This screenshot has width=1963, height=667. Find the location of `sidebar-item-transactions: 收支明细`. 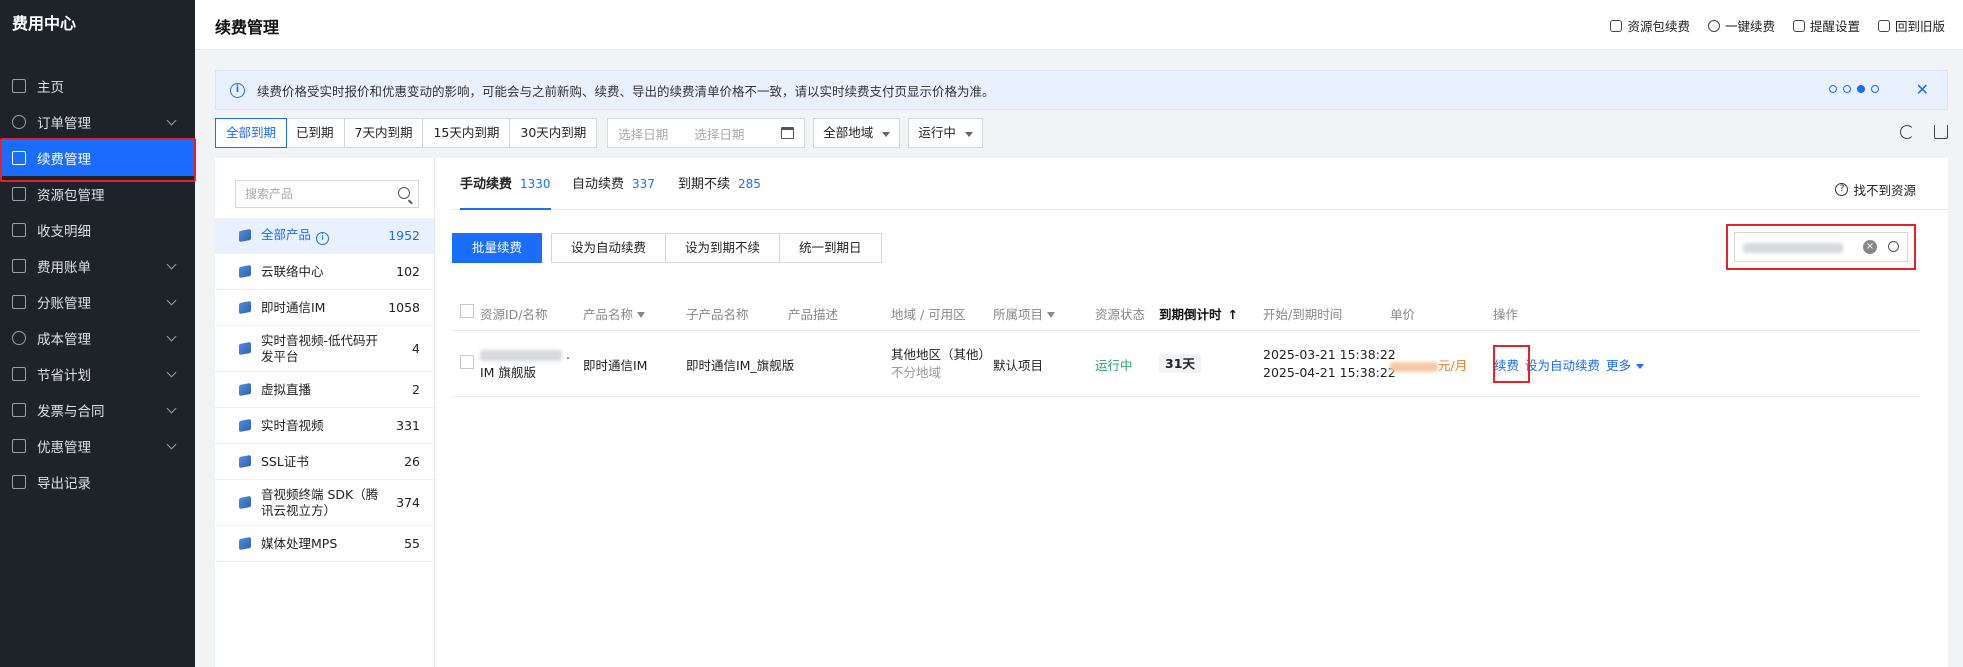

sidebar-item-transactions: 收支明细 is located at coordinates (97, 230).